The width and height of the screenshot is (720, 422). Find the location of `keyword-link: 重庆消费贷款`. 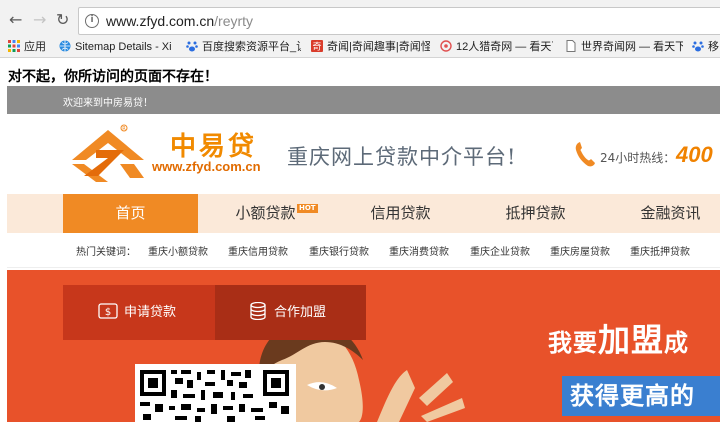

keyword-link: 重庆消费贷款 is located at coordinates (419, 250).